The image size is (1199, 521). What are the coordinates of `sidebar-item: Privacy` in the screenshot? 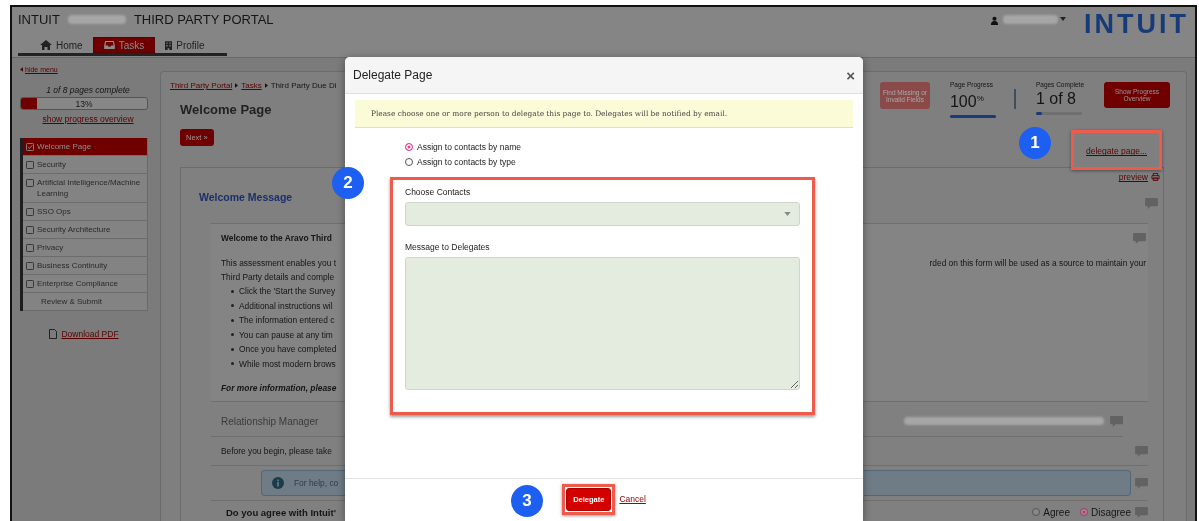 It's located at (85, 248).